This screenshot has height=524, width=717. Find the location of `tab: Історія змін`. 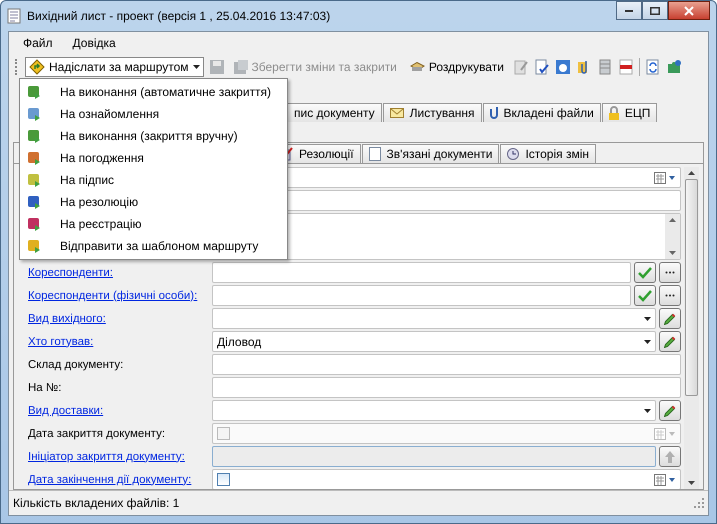

tab: Історія змін is located at coordinates (548, 153).